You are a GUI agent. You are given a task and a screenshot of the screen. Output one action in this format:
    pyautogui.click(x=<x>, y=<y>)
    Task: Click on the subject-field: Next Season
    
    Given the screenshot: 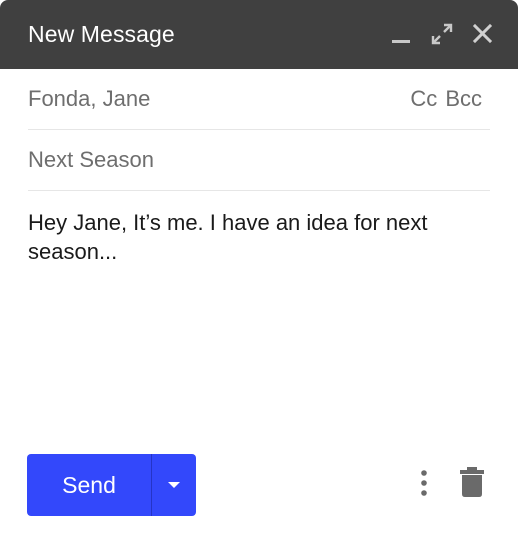 What is the action you would take?
    pyautogui.click(x=259, y=160)
    